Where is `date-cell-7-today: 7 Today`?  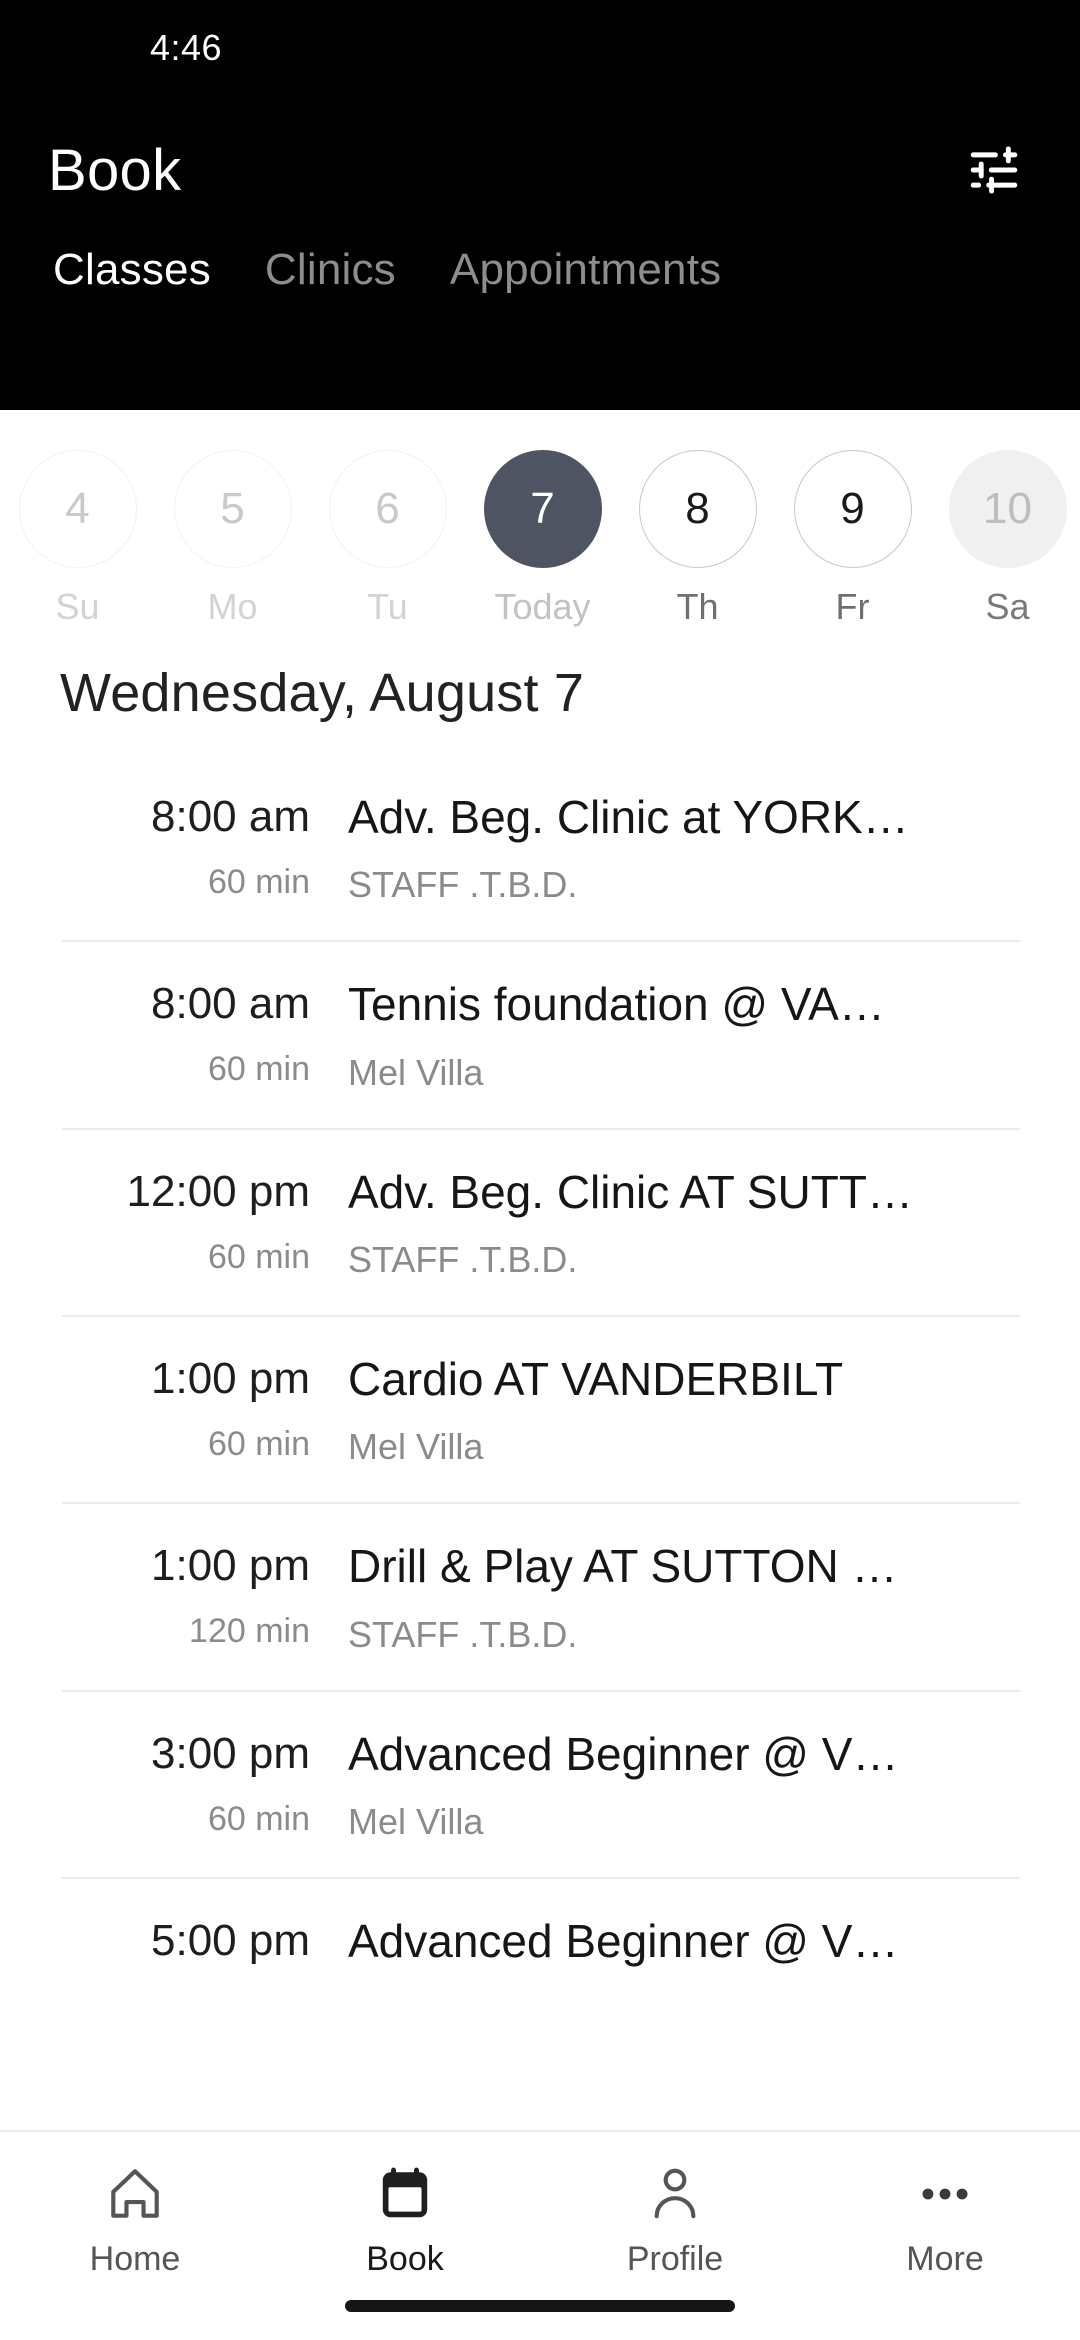 date-cell-7-today: 7 Today is located at coordinates (542, 539).